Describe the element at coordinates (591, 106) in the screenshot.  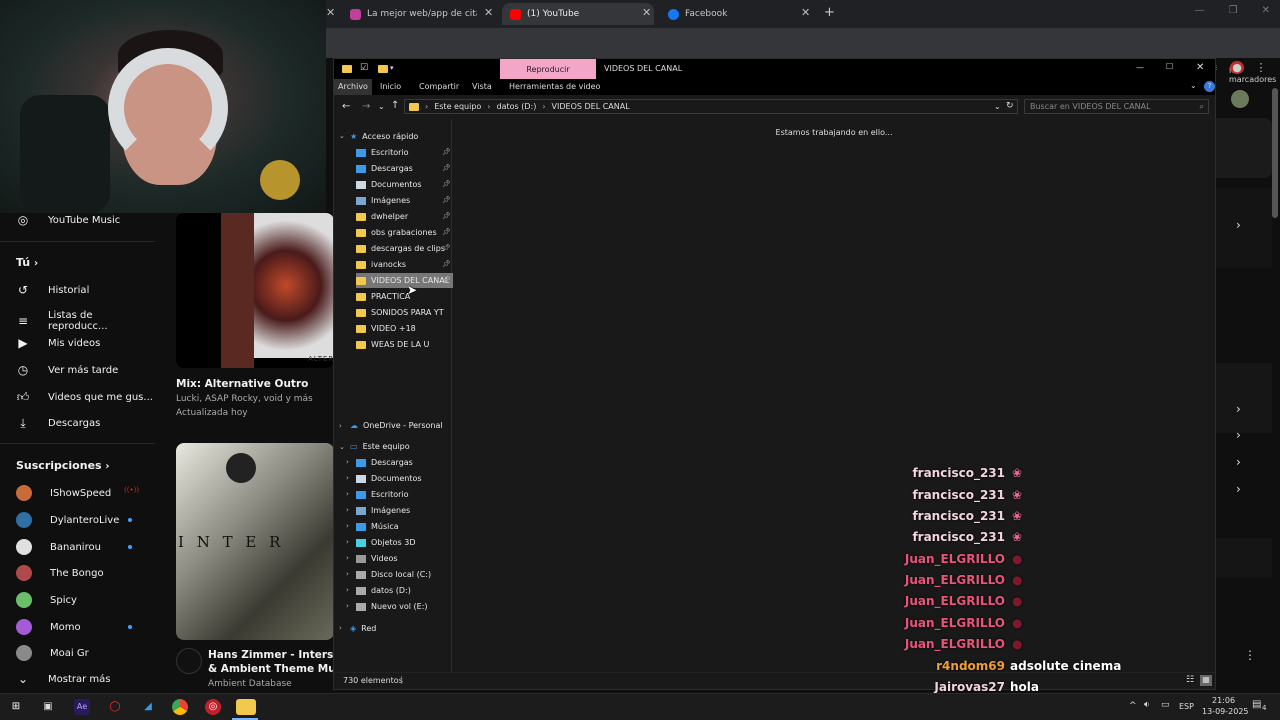
I see `breadcrumb-item: VIDEOS DEL CANAL` at that location.